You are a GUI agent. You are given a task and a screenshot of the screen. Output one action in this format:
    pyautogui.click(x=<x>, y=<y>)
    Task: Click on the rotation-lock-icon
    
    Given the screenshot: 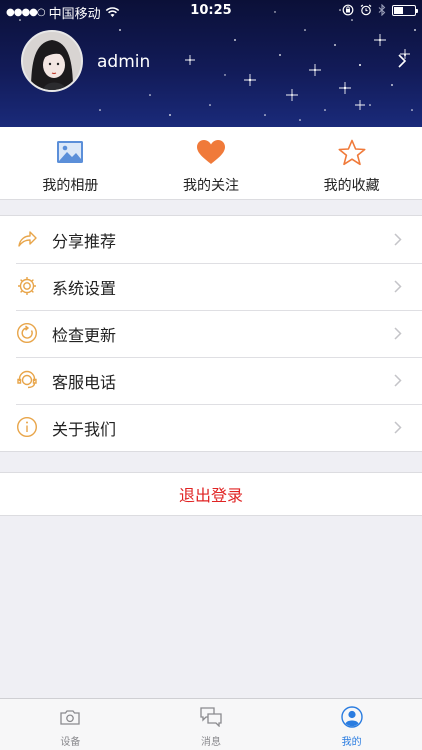 What is the action you would take?
    pyautogui.click(x=348, y=10)
    